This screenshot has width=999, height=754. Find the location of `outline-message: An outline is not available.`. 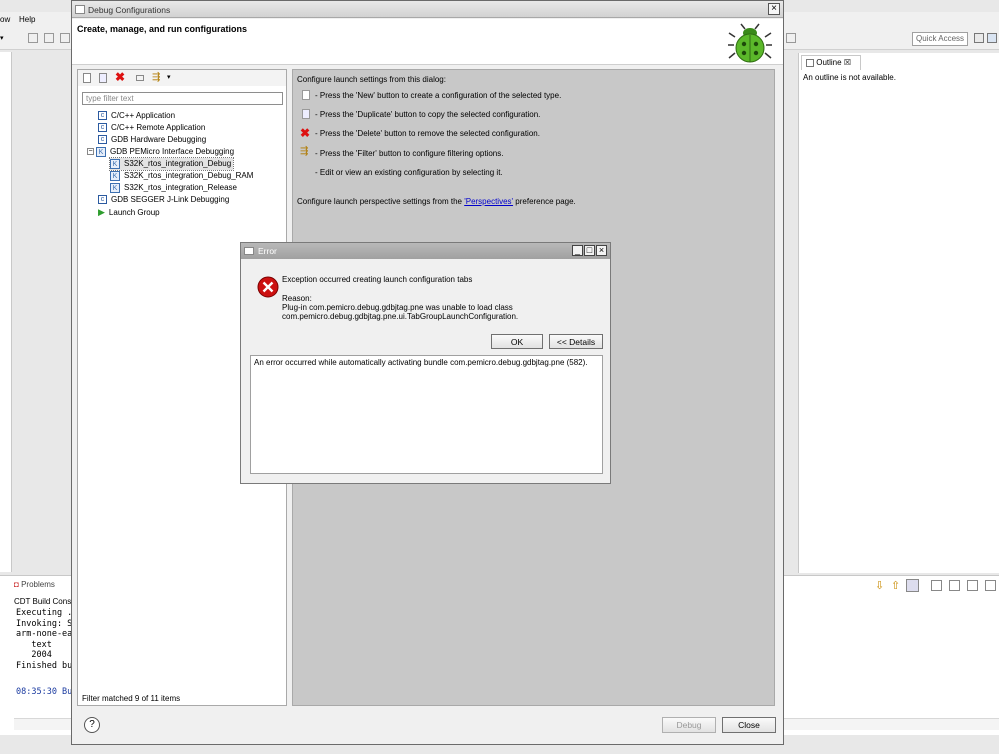

outline-message: An outline is not available. is located at coordinates (849, 77).